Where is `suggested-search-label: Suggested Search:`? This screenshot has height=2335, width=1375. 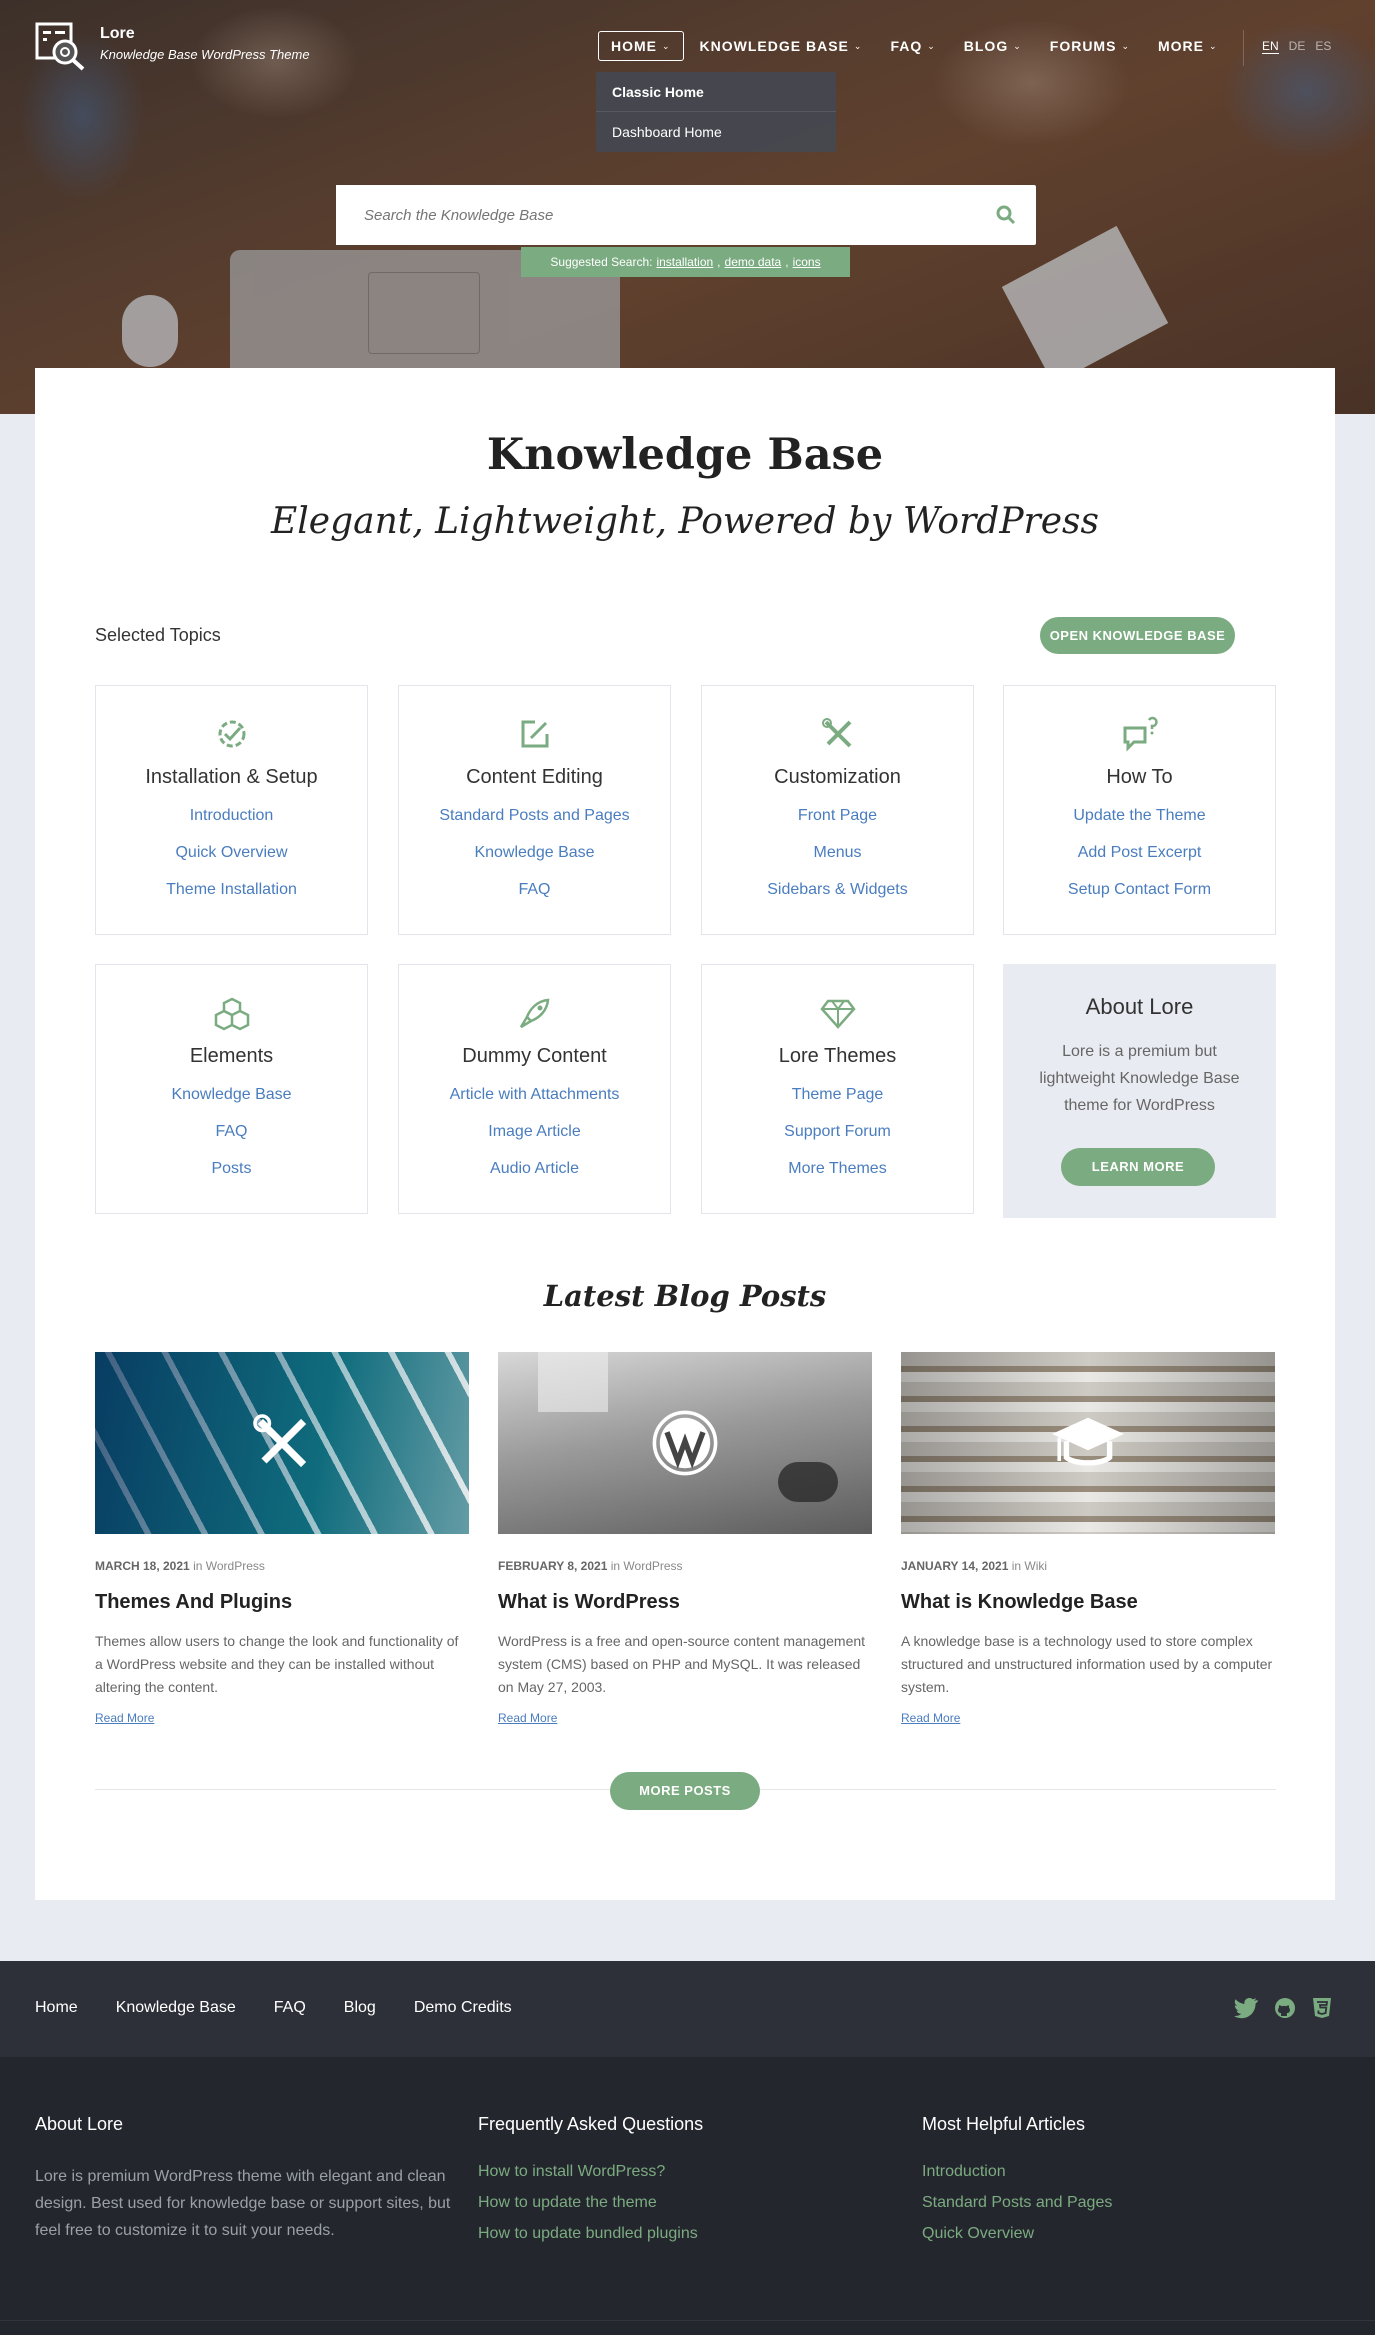
suggested-search-label: Suggested Search: is located at coordinates (601, 262).